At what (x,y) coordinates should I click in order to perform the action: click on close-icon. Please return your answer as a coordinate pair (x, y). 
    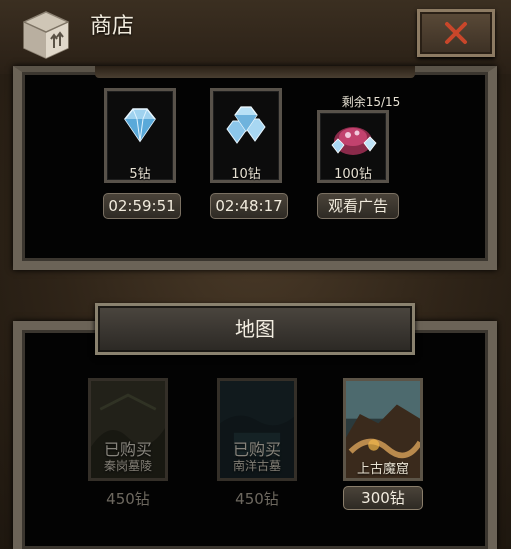
    Looking at the image, I should click on (456, 33).